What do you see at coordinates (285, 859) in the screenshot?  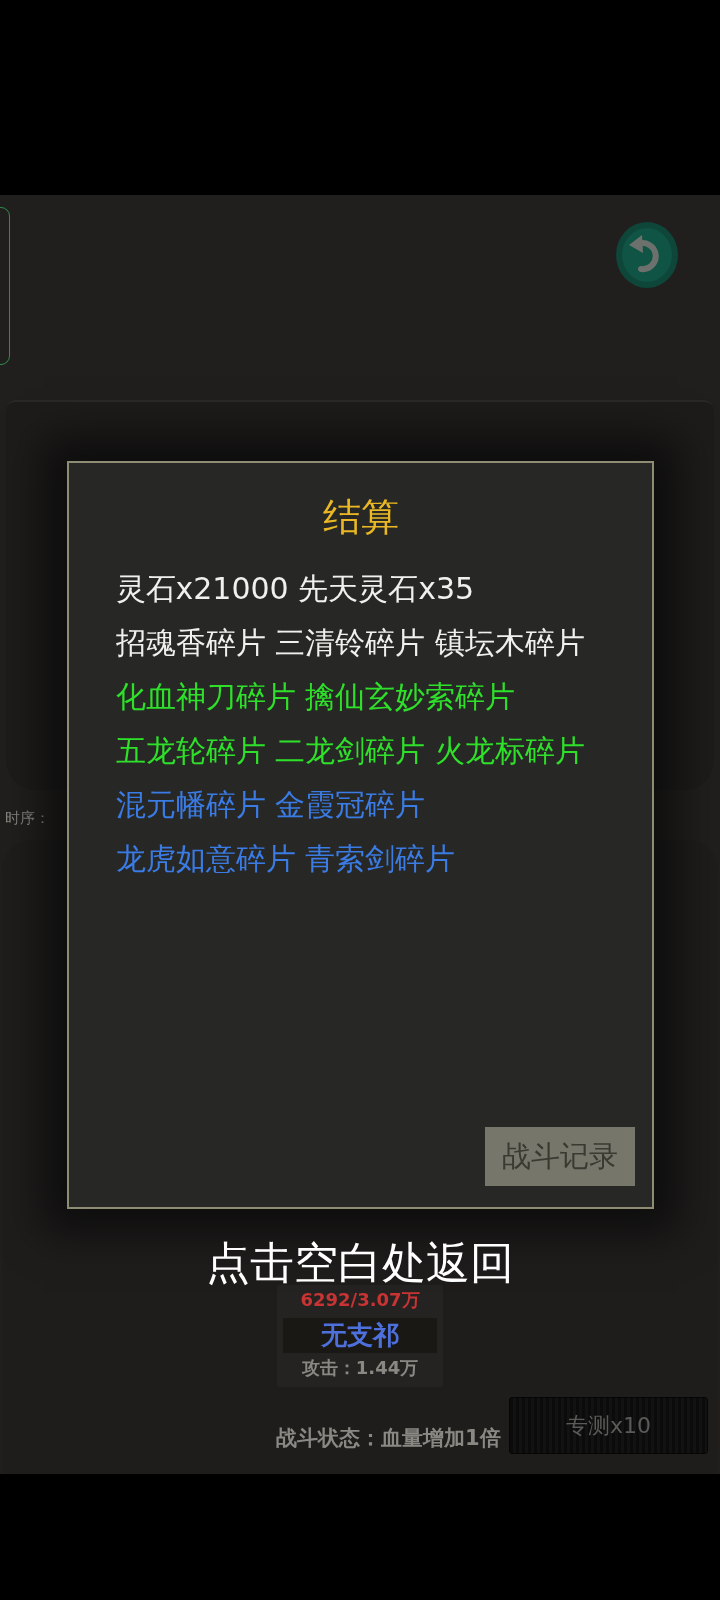 I see `reward-line: 龙虎如意碎片 青索剑碎片` at bounding box center [285, 859].